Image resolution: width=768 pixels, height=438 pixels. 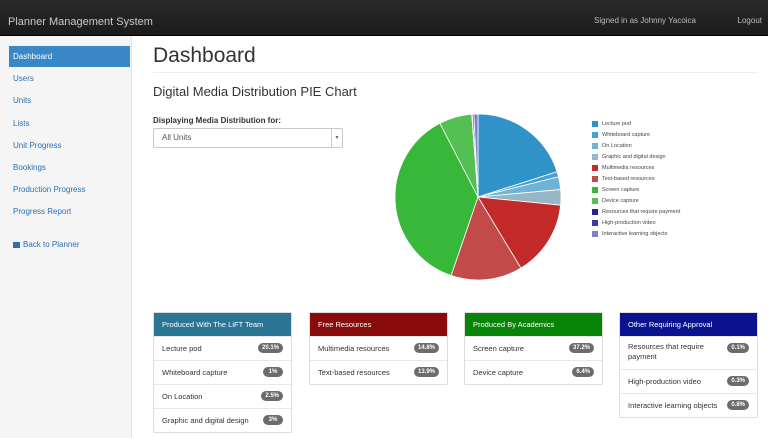 I want to click on list-item: Lecture pod 20.1%, so click(x=222, y=348).